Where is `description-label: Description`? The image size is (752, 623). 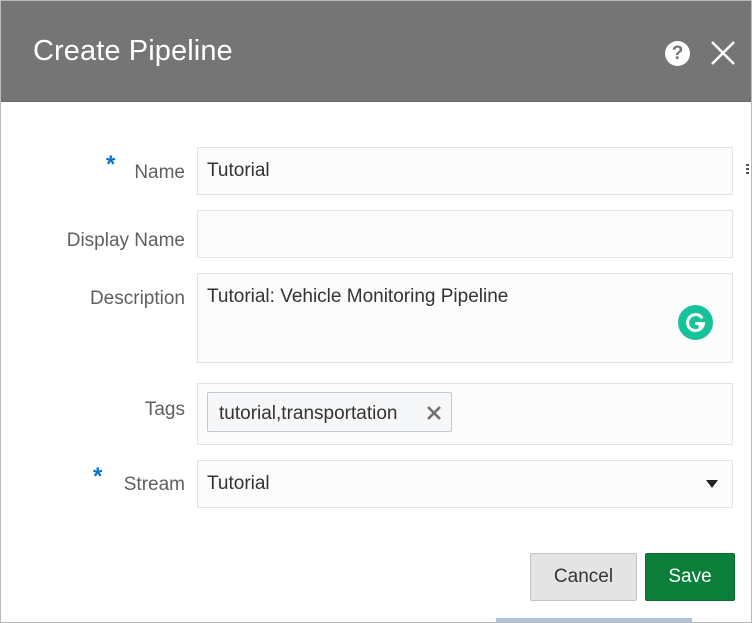
description-label: Description is located at coordinates (137, 298).